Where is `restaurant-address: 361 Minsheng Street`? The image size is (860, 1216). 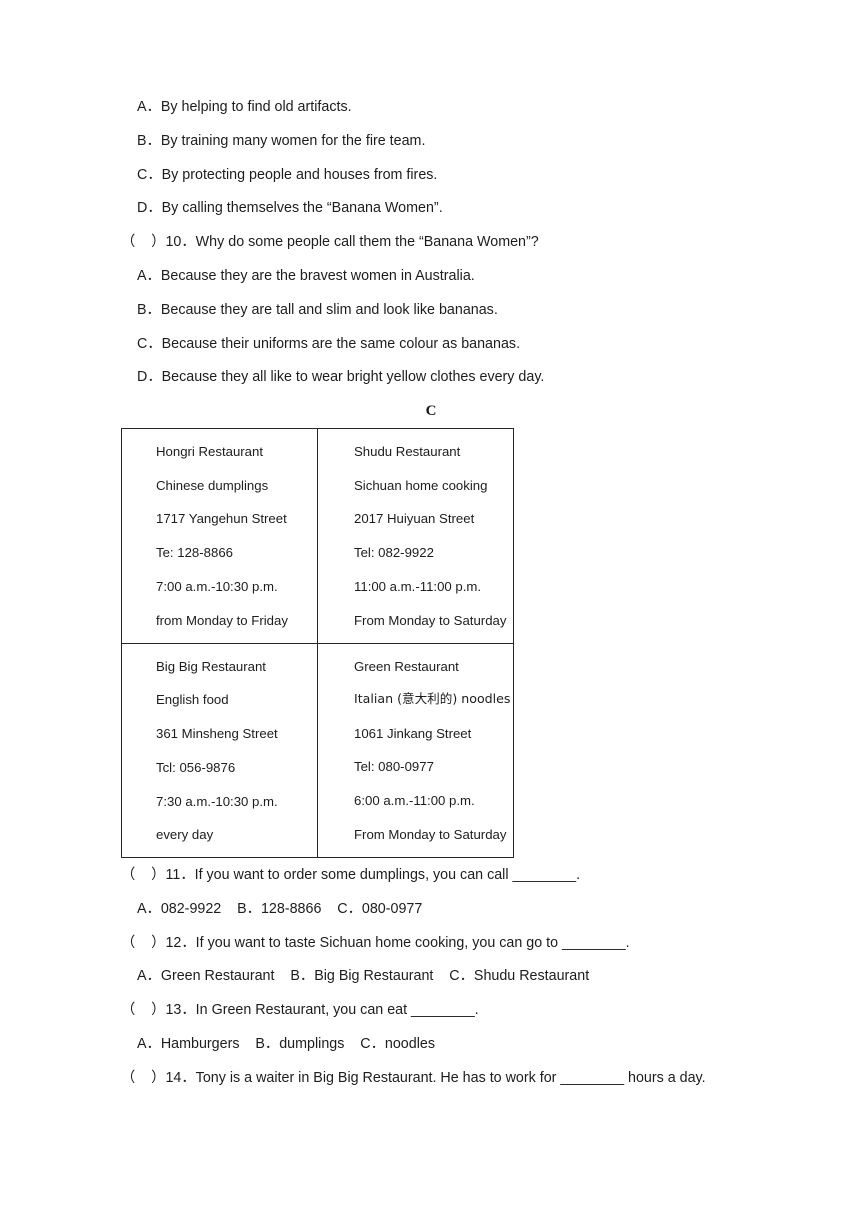 restaurant-address: 361 Minsheng Street is located at coordinates (217, 734).